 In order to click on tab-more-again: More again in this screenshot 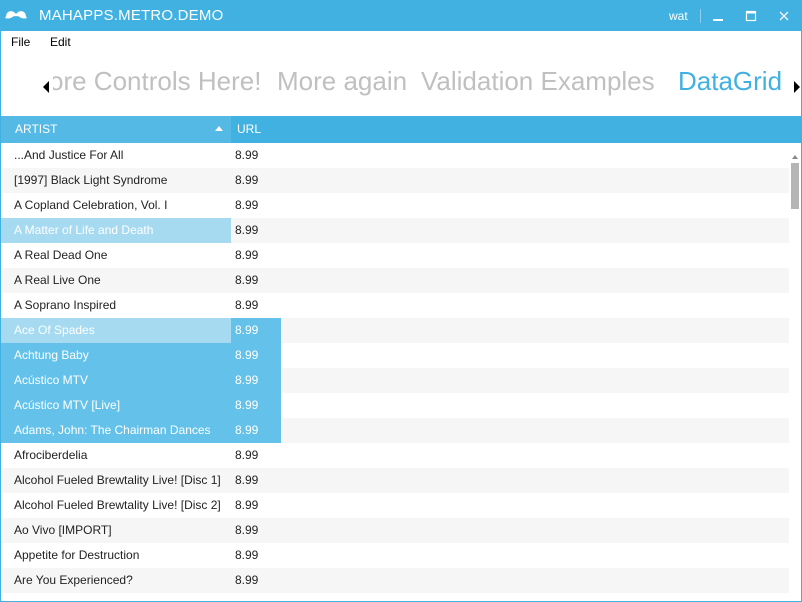, I will do `click(342, 81)`.